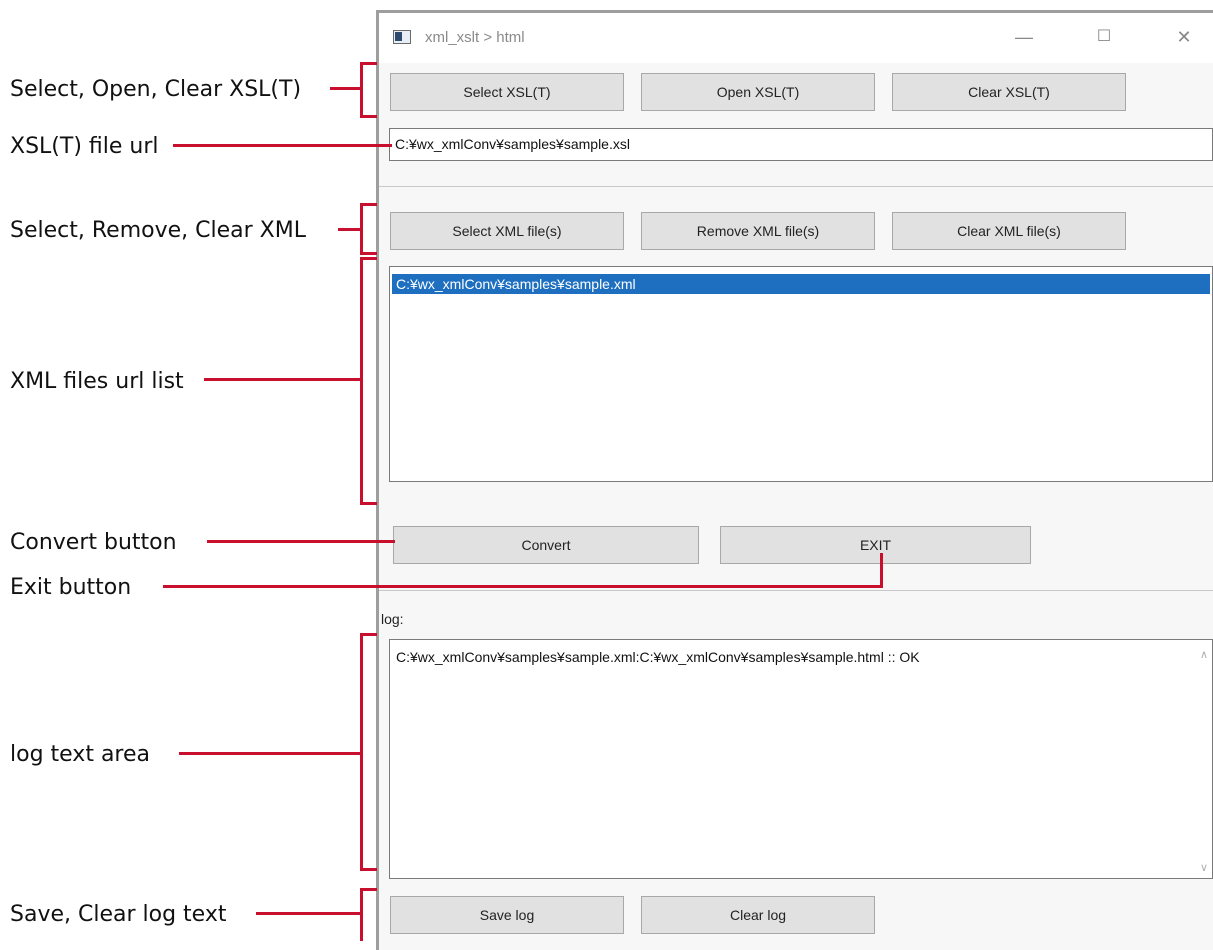 This screenshot has height=950, width=1213. Describe the element at coordinates (118, 914) in the screenshot. I see `annotation-log-buttons: Save, Clear log text` at that location.